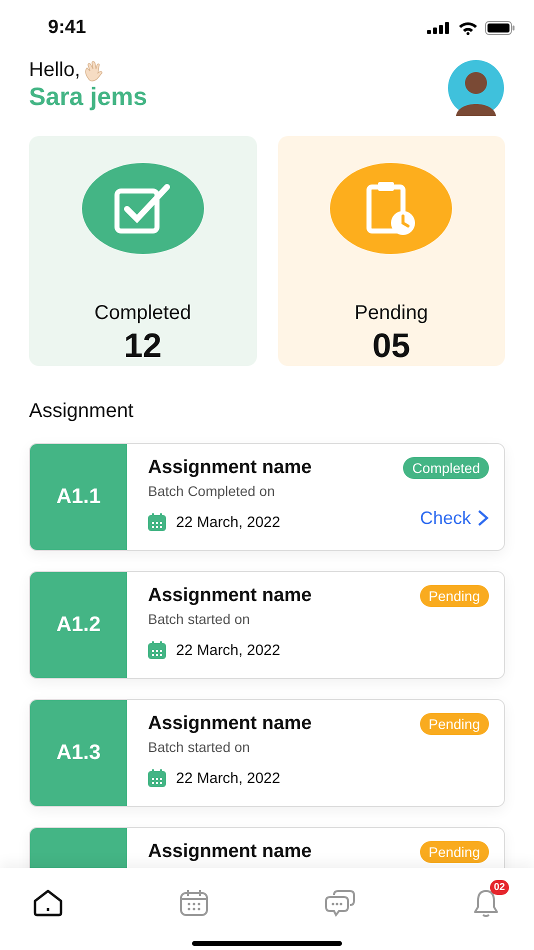 Image resolution: width=534 pixels, height=950 pixels. I want to click on assignment-code: A1.1, so click(78, 497).